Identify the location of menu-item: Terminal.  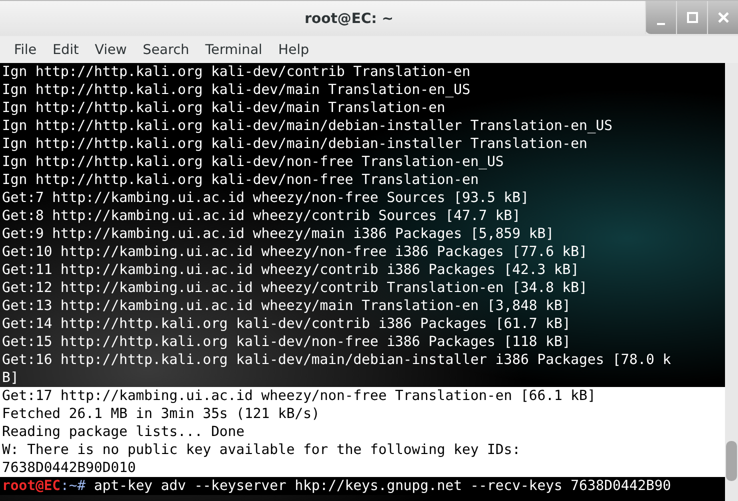
(233, 50).